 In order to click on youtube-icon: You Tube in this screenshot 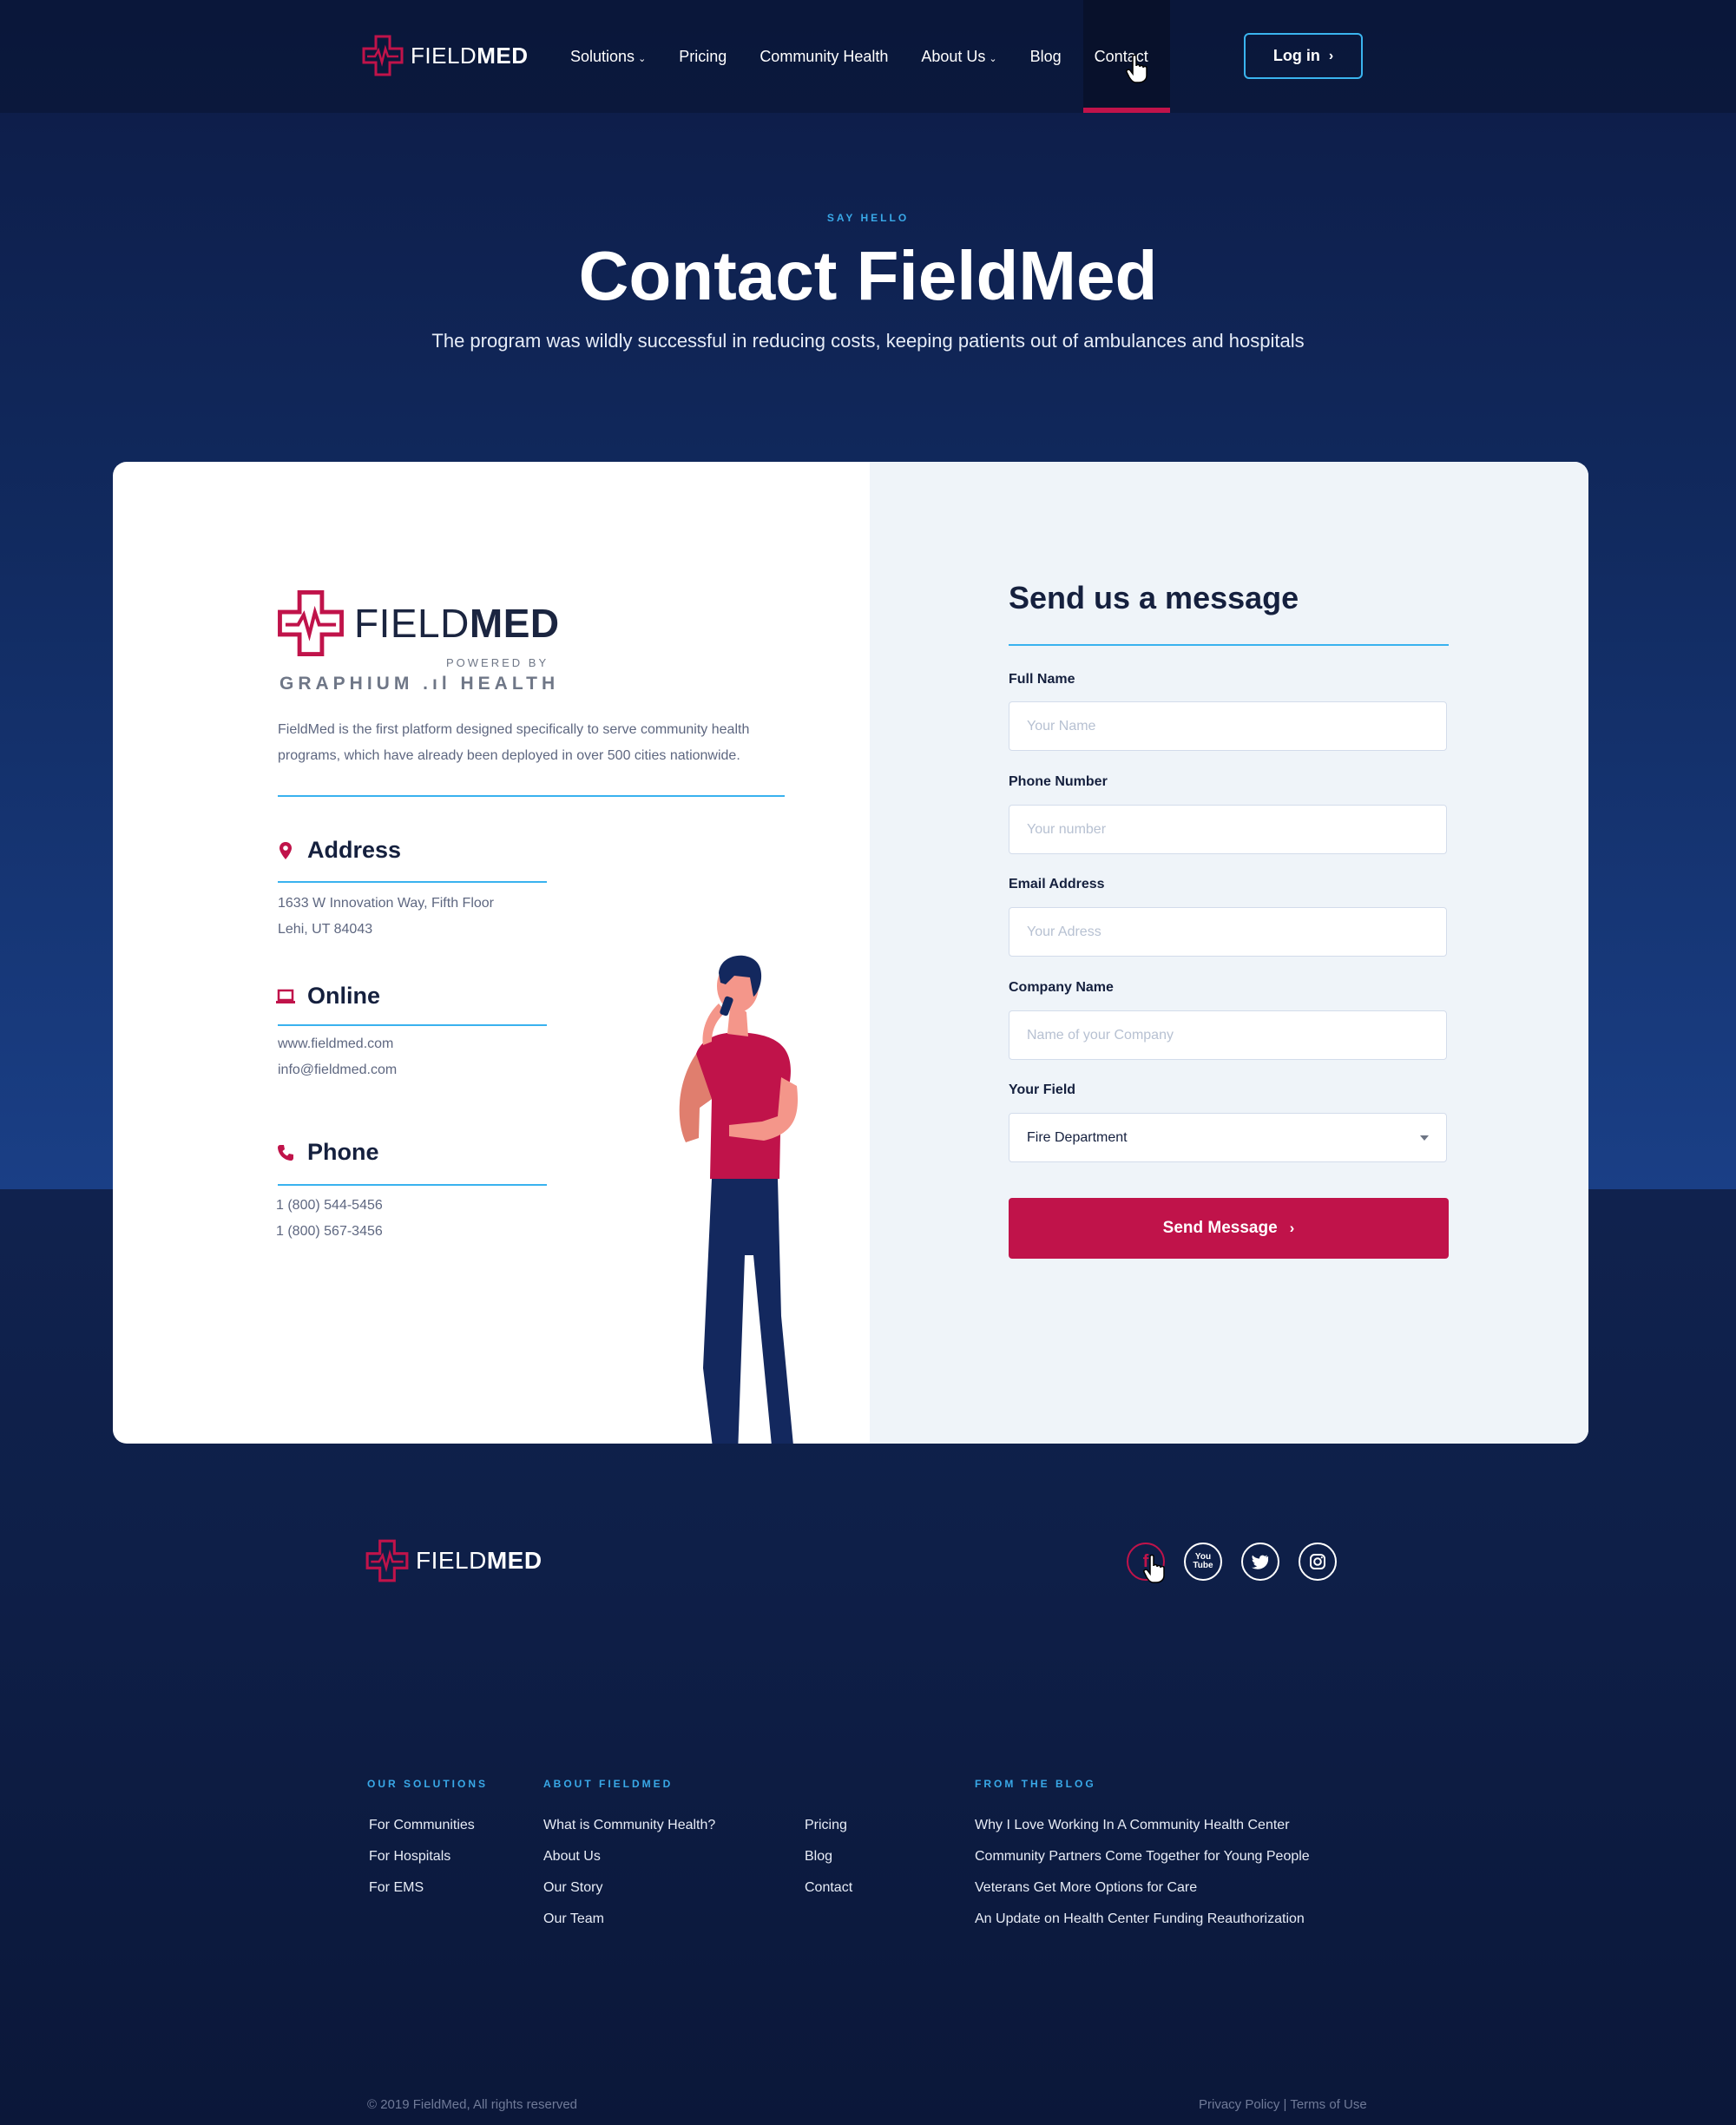, I will do `click(1203, 1562)`.